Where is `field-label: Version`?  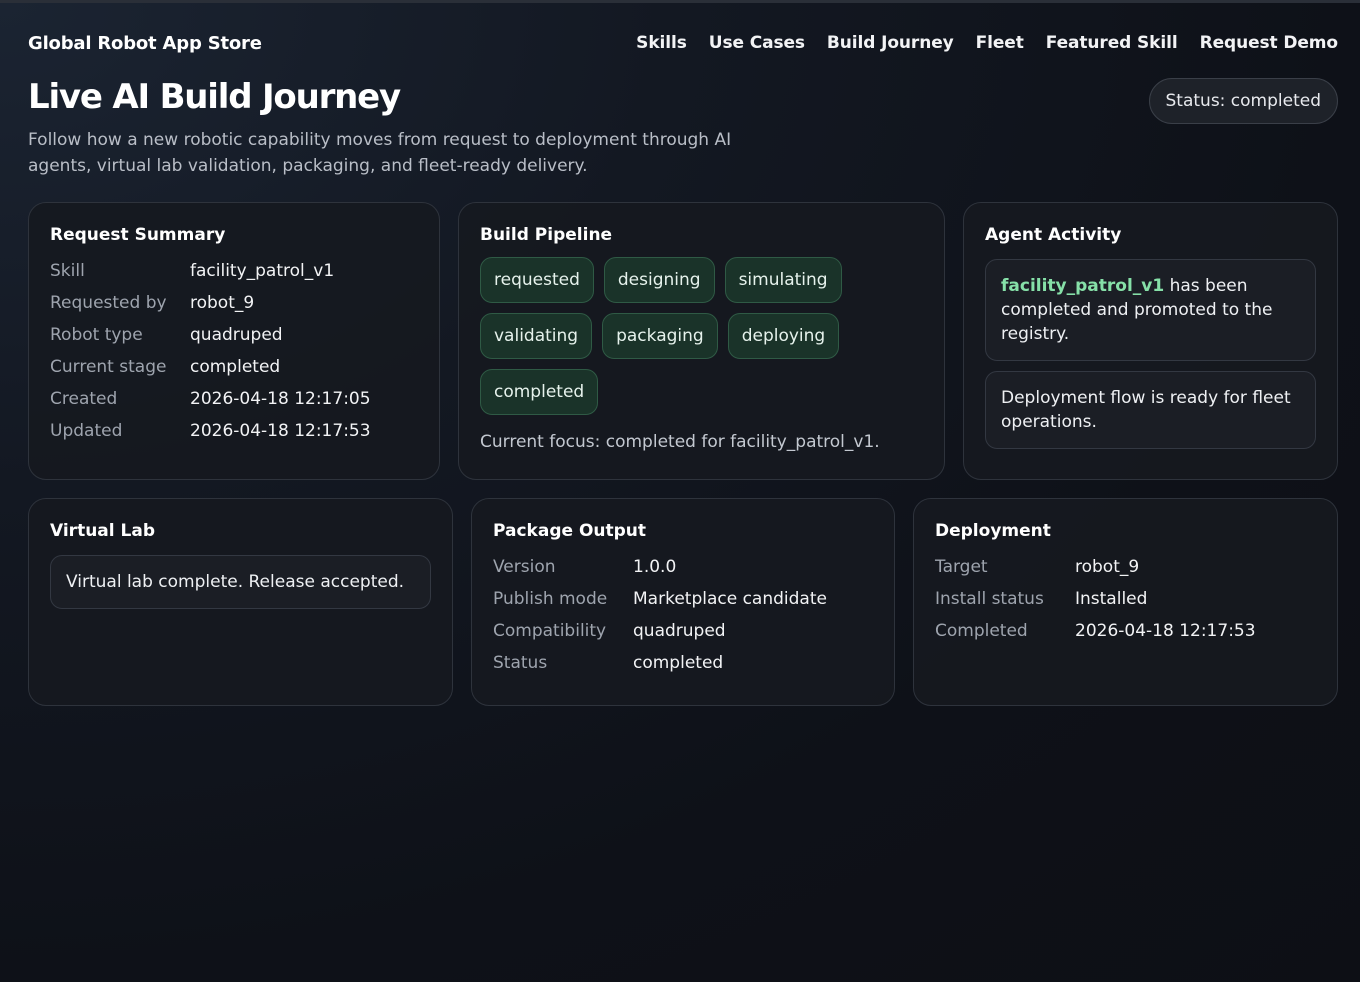
field-label: Version is located at coordinates (524, 567).